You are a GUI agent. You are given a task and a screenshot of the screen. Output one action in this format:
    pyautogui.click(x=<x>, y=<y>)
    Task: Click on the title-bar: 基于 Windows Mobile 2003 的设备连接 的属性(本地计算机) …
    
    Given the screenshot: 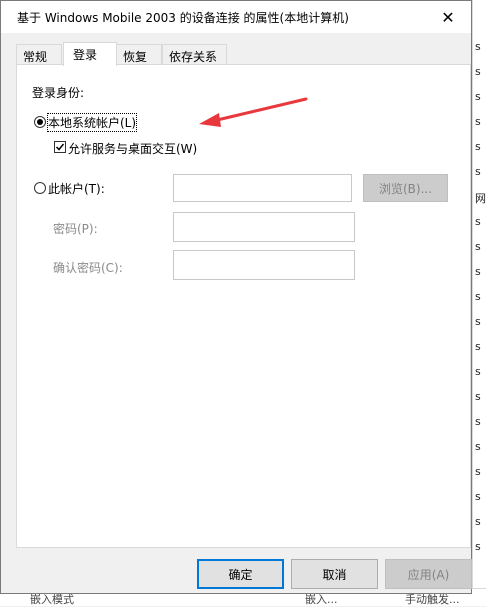 What is the action you would take?
    pyautogui.click(x=236, y=17)
    